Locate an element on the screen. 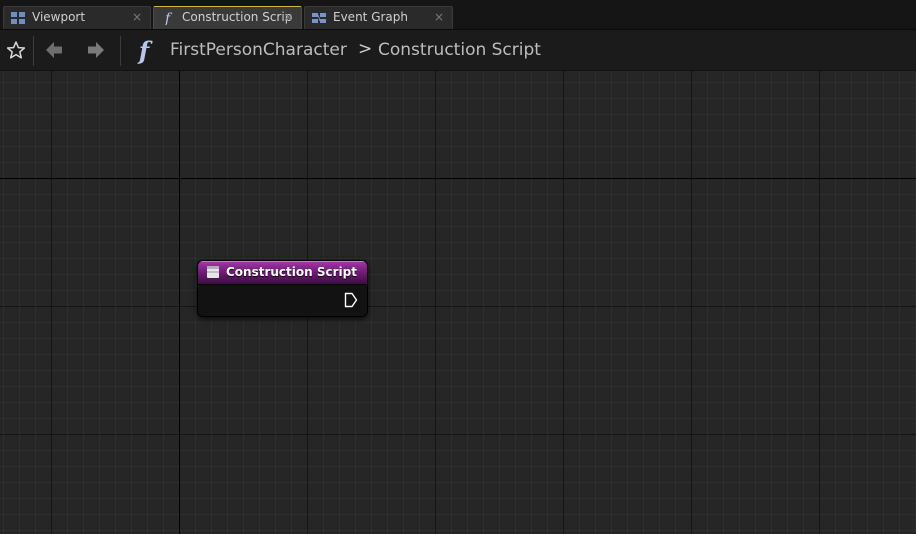 This screenshot has width=916, height=534. function-glyph: f is located at coordinates (144, 50).